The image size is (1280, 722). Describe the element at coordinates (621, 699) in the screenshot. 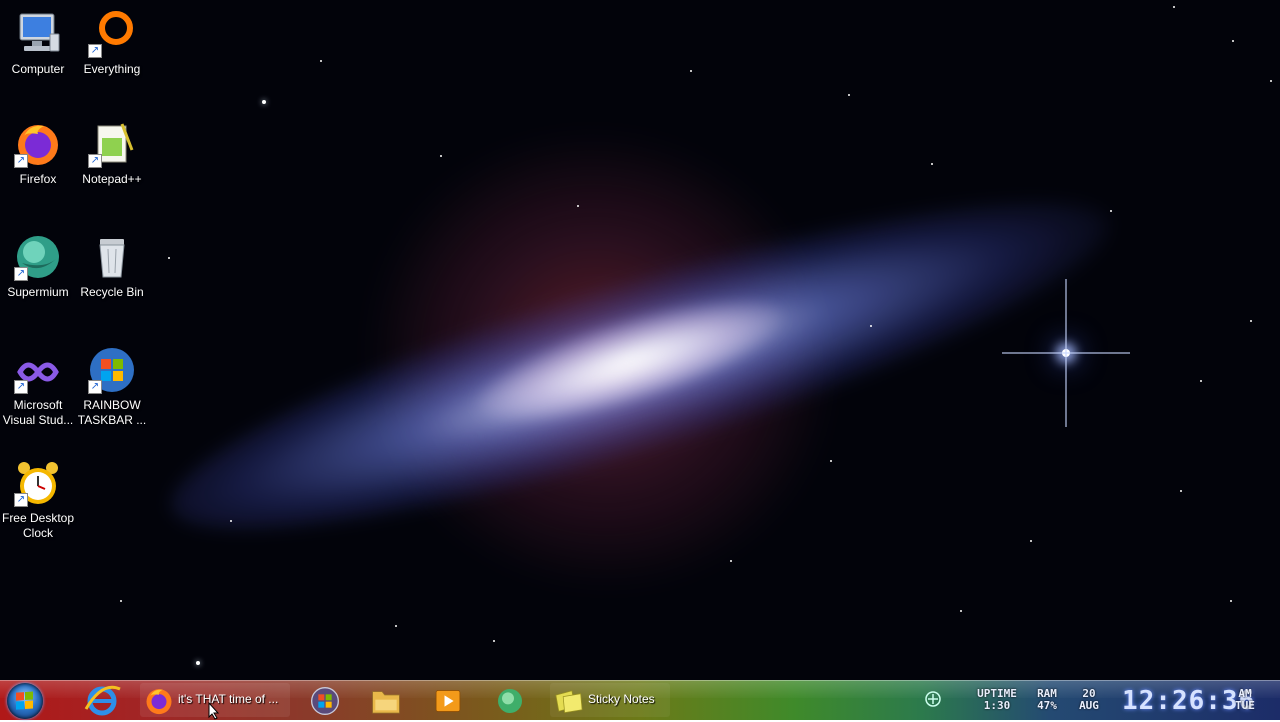

I see `taskbar-item-label: Sticky Notes` at that location.